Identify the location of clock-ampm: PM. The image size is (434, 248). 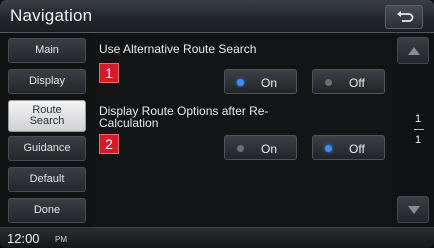
(61, 239).